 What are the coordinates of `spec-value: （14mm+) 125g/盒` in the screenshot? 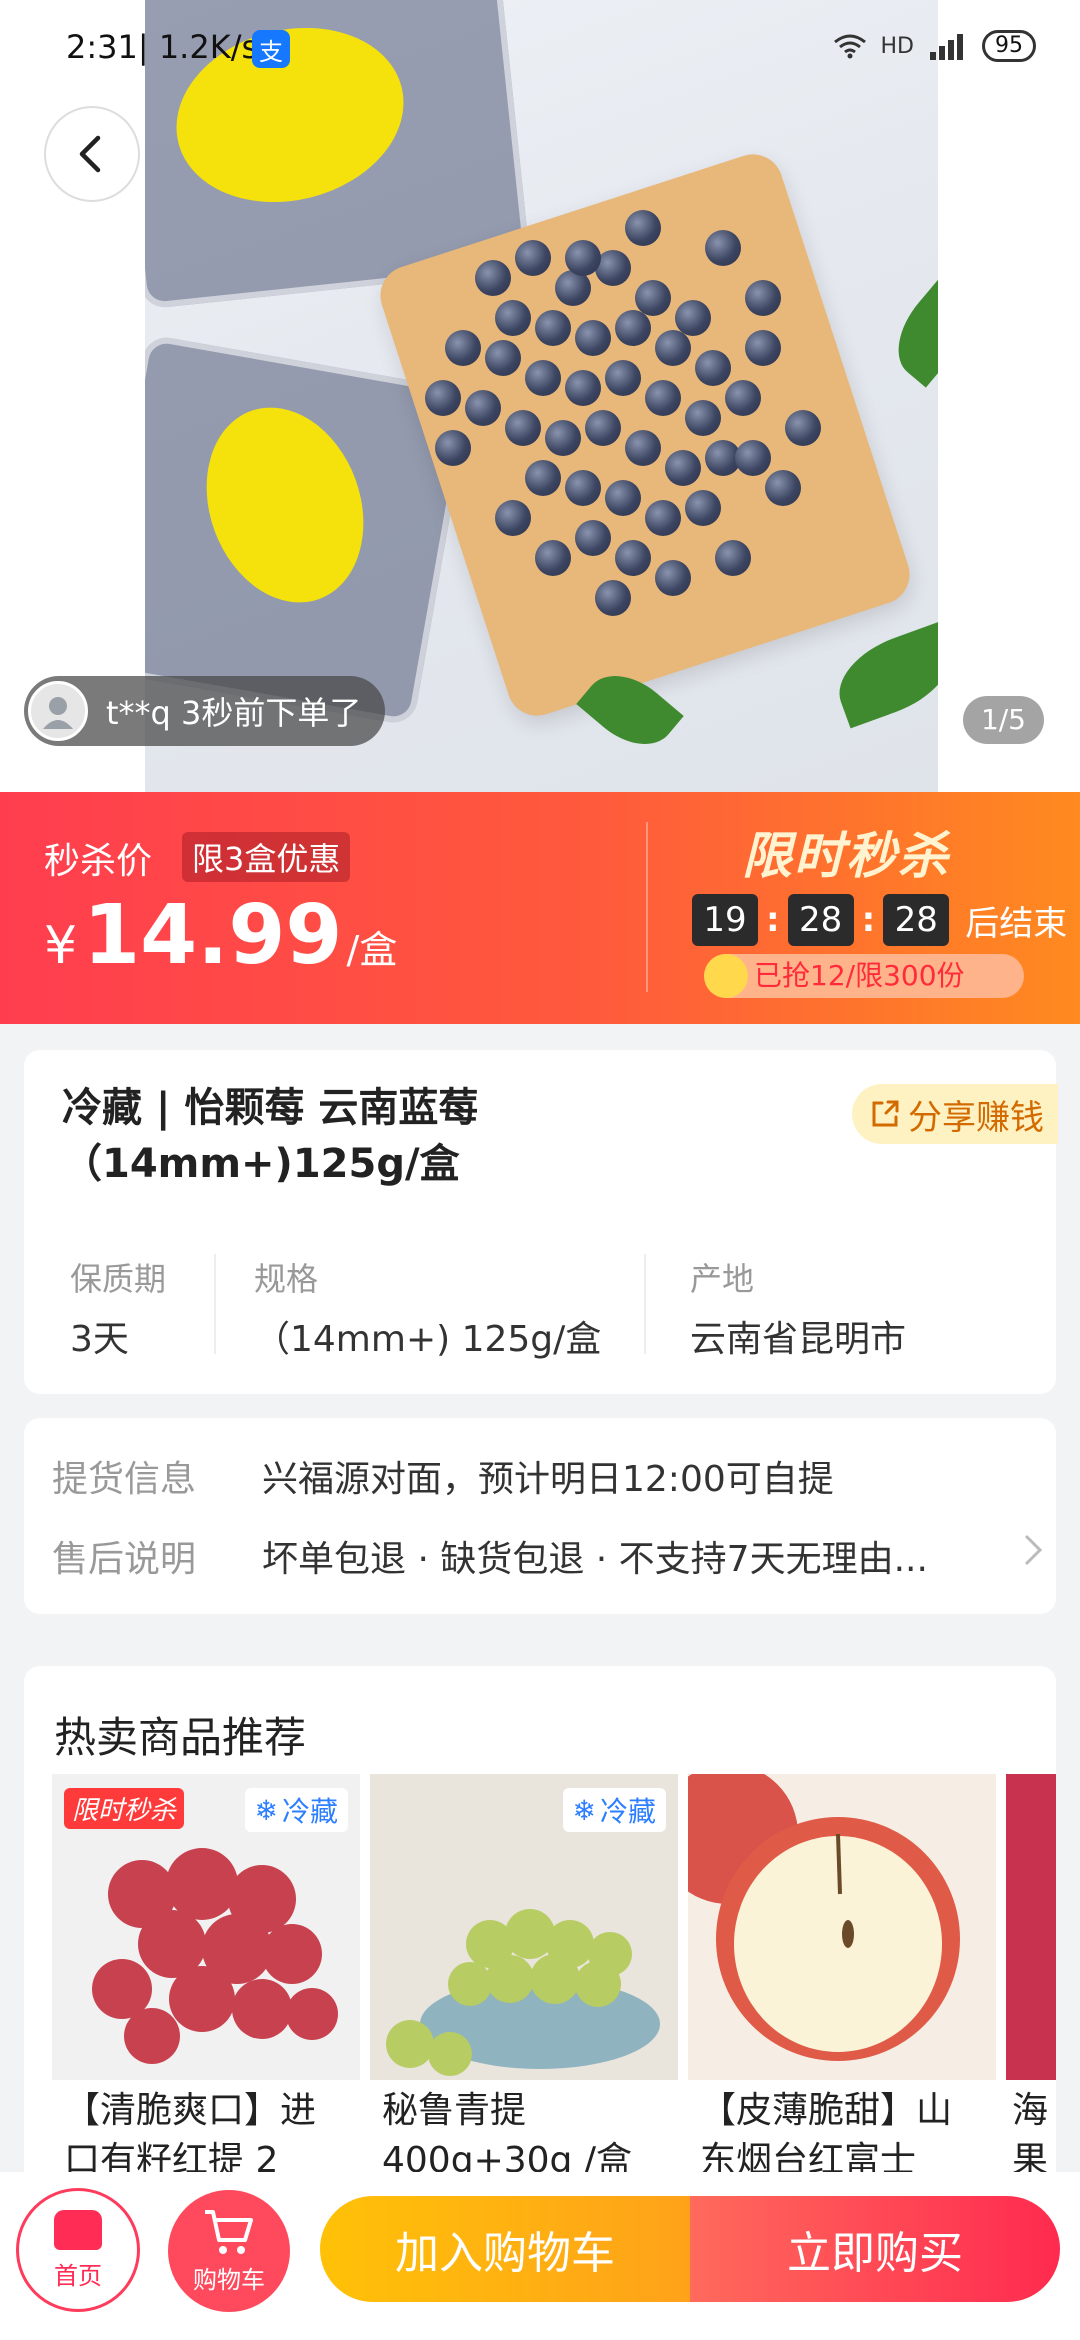 It's located at (428, 1339).